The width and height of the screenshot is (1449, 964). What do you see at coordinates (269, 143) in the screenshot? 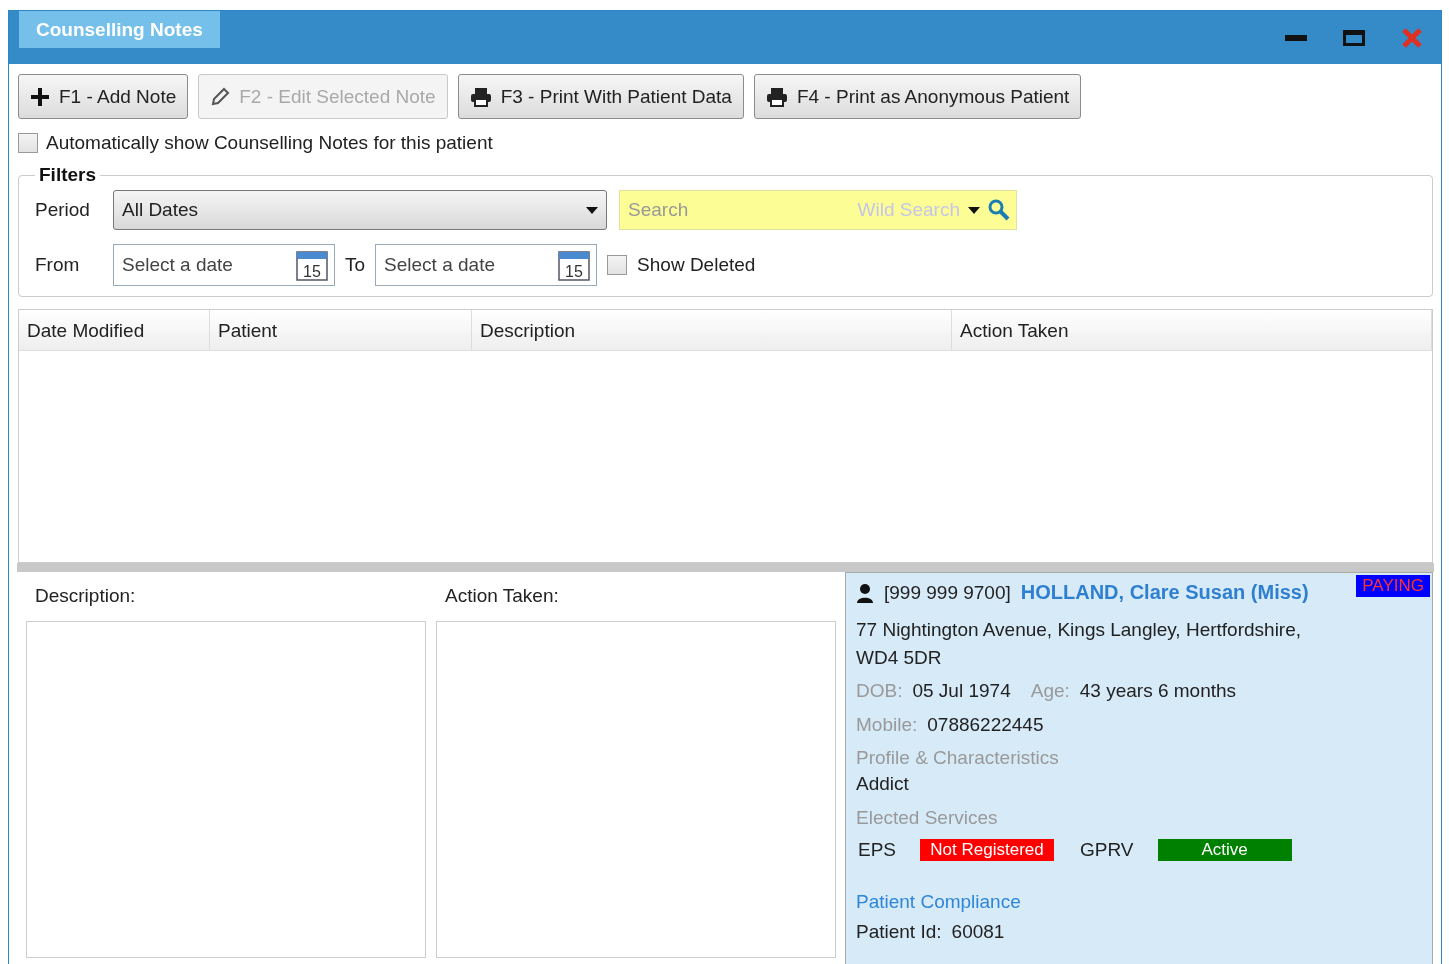
I see `checkbox-label: Automatically show Counselling Notes for this patient` at bounding box center [269, 143].